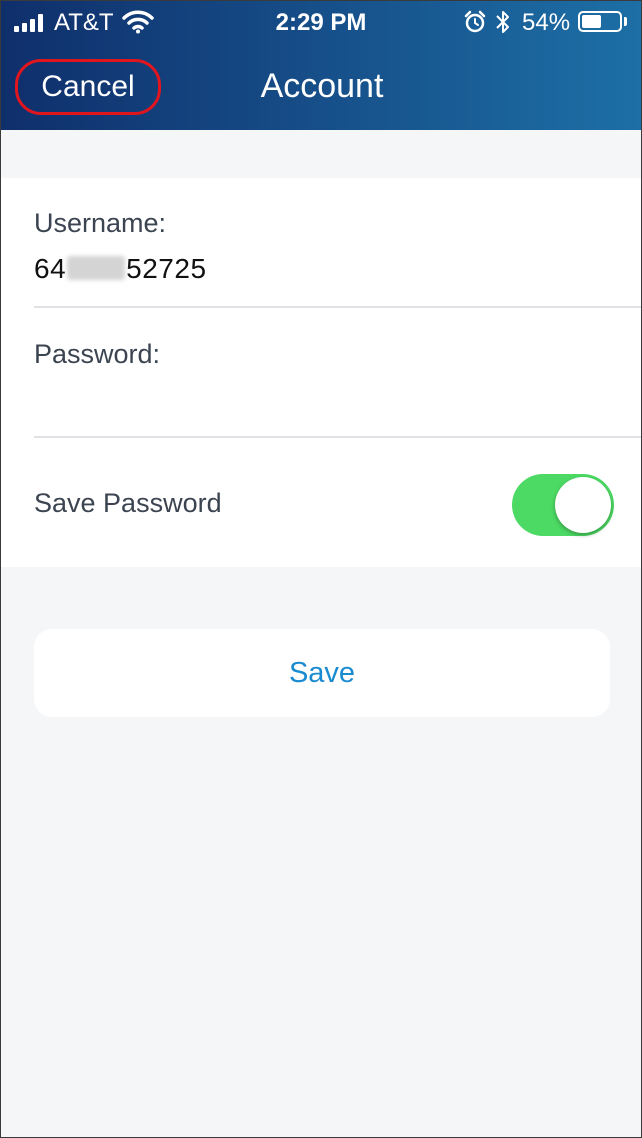 The height and width of the screenshot is (1138, 642). I want to click on redacted-digits, so click(96, 268).